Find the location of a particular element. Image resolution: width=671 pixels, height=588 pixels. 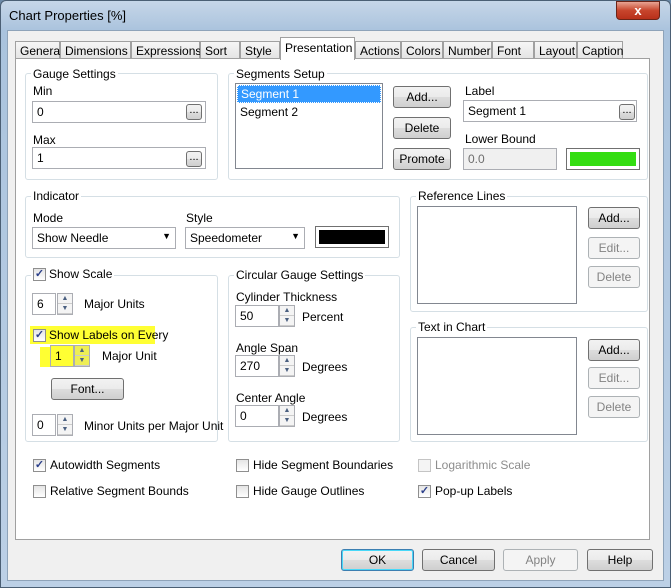

angle-span-spinner: ▲ ▼ is located at coordinates (287, 366).